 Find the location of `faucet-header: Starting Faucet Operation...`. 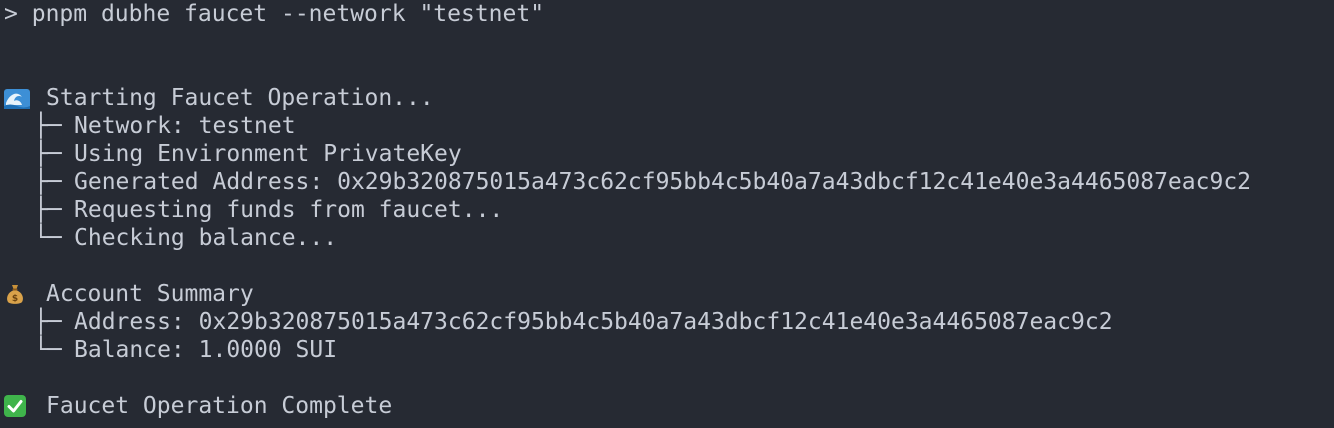

faucet-header: Starting Faucet Operation... is located at coordinates (669, 98).